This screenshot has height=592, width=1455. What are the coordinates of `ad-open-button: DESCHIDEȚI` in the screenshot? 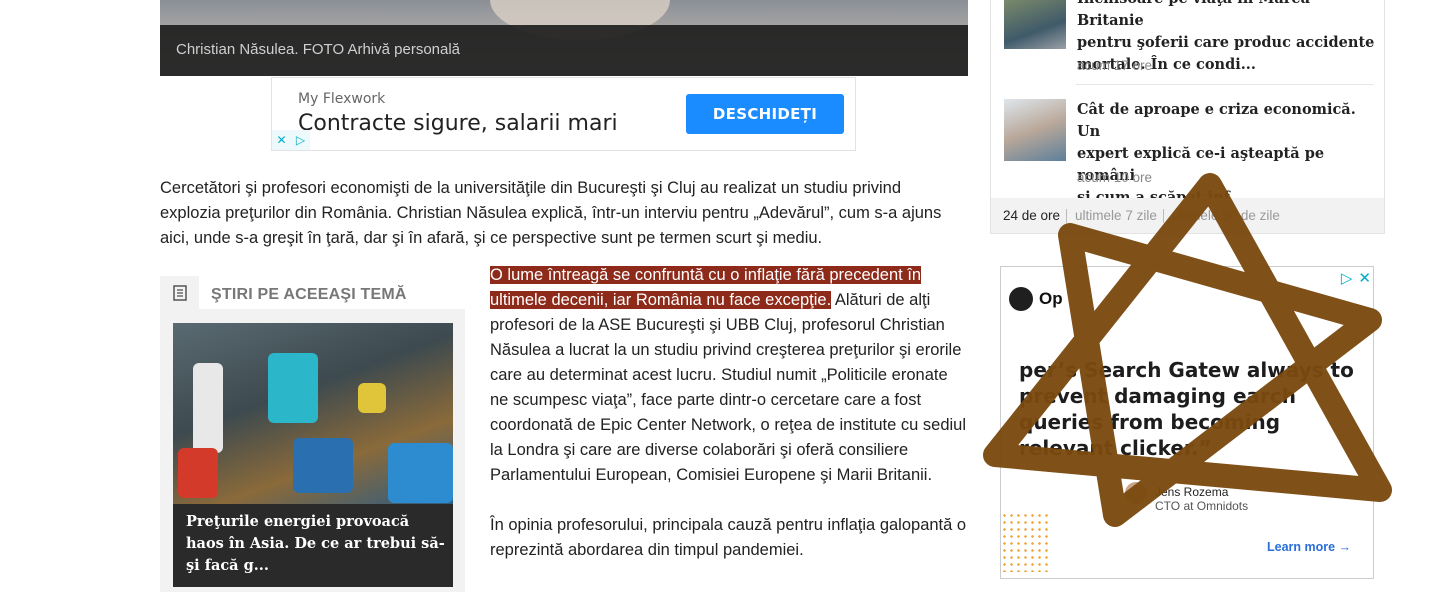 It's located at (765, 114).